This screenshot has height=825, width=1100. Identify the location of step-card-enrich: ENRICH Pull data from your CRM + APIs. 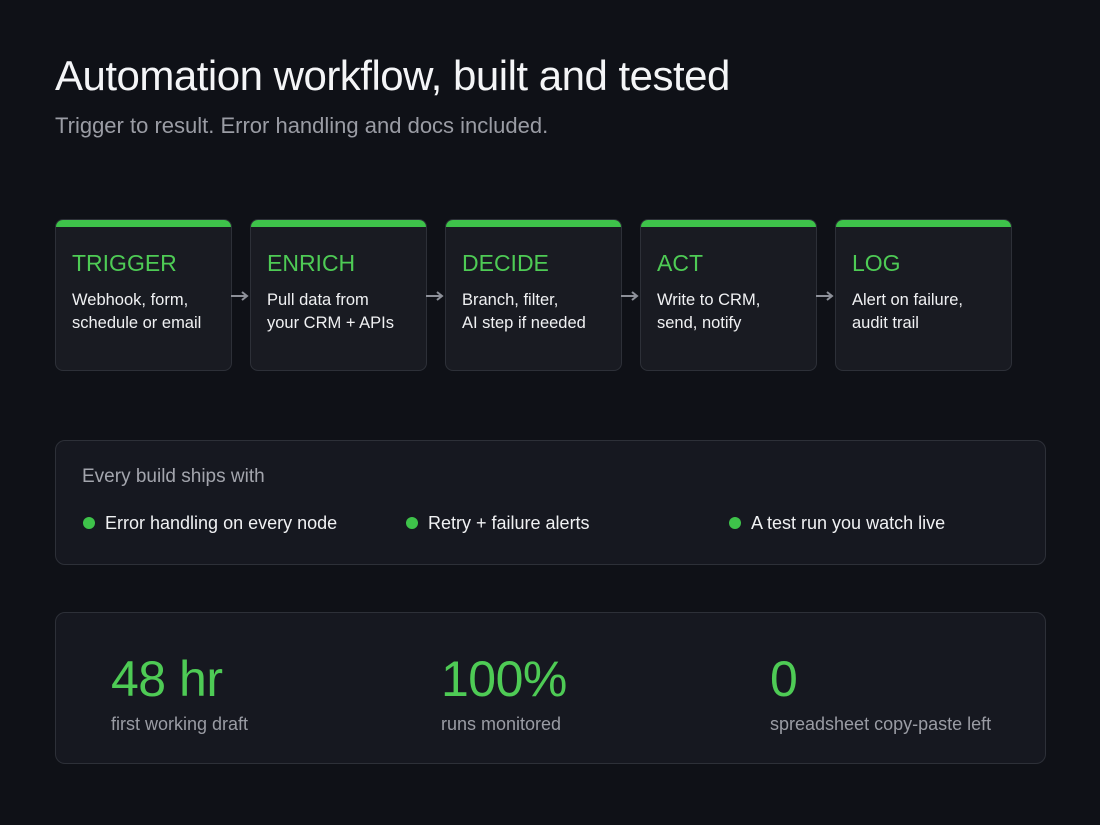
(338, 295).